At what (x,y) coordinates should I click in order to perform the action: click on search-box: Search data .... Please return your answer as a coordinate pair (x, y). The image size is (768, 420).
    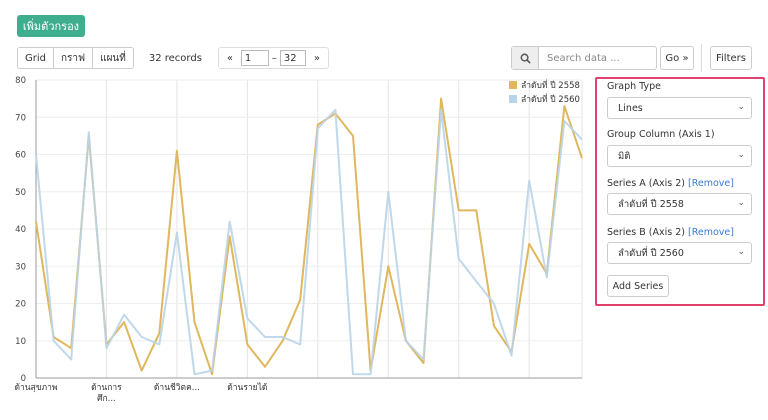
    Looking at the image, I should click on (584, 58).